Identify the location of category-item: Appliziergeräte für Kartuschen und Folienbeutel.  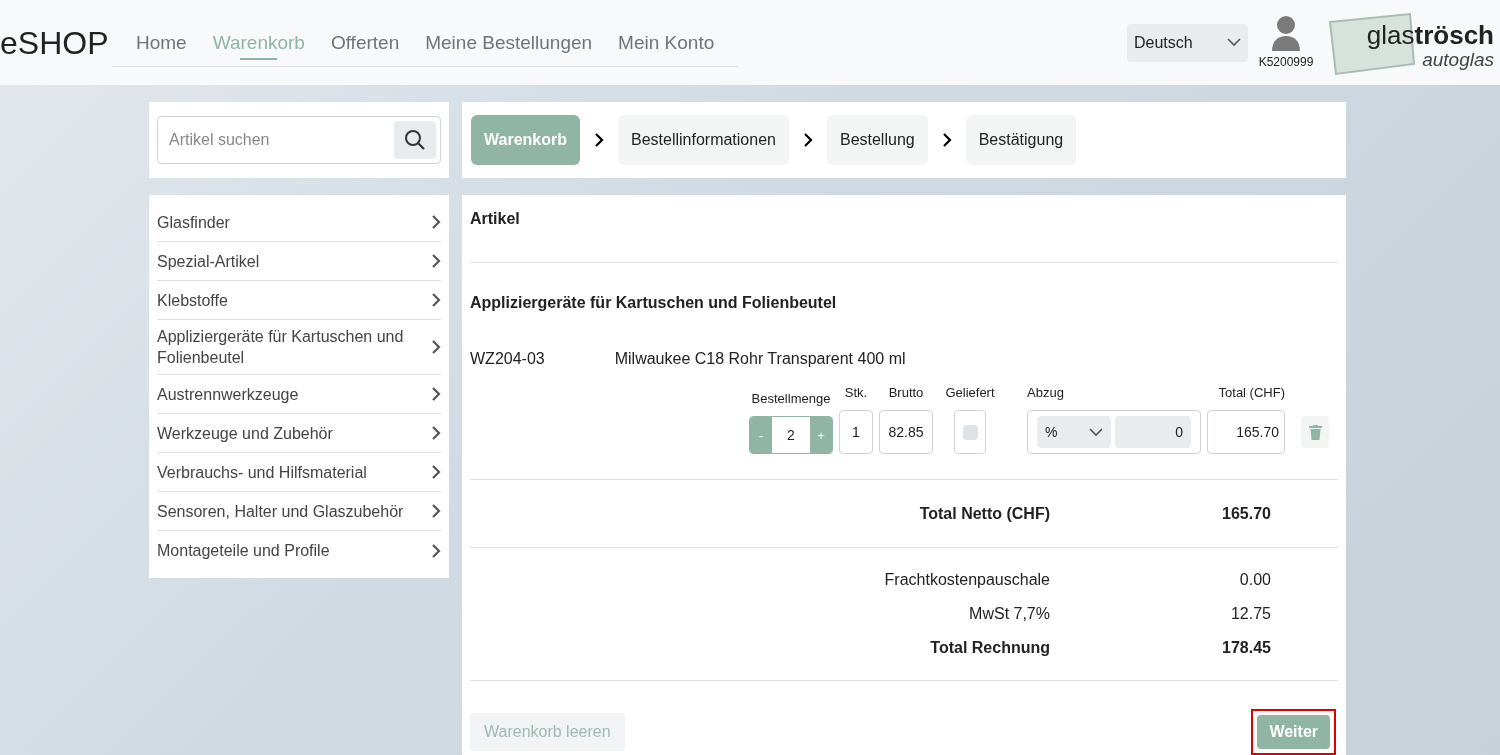
(299, 347).